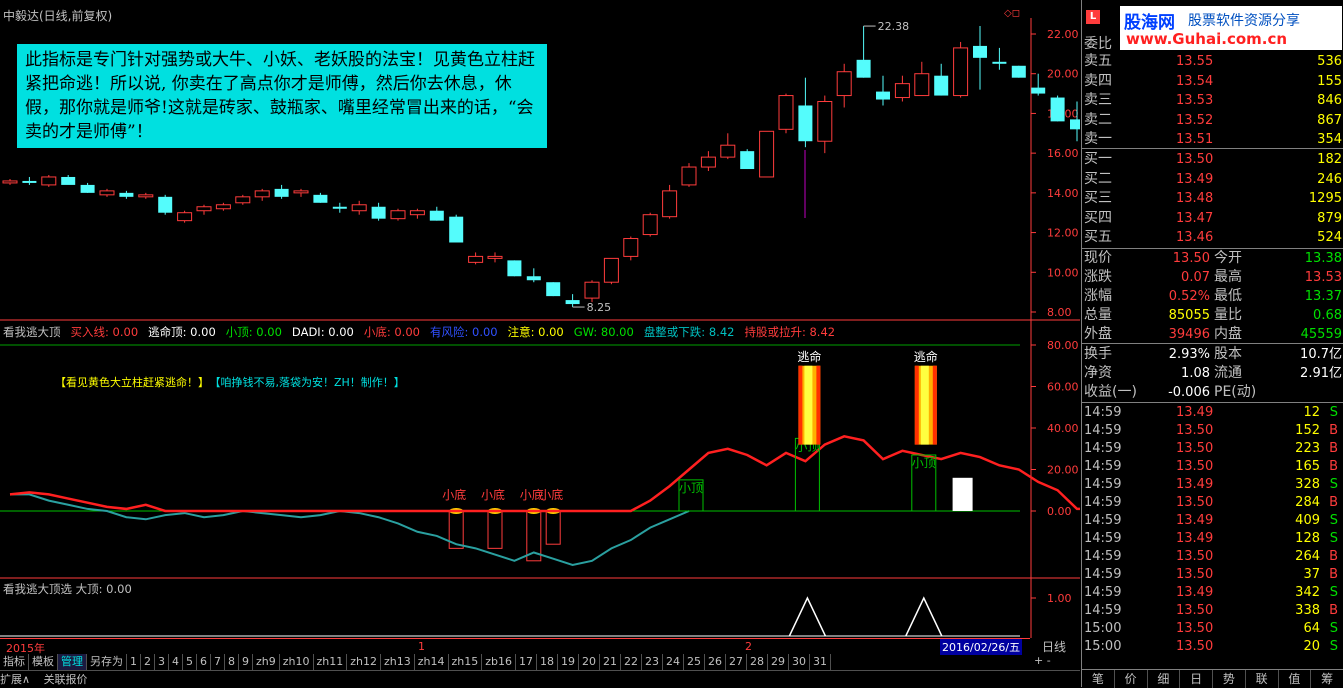 This screenshot has height=688, width=1343. What do you see at coordinates (162, 662) in the screenshot?
I see `bottom-tab: 3` at bounding box center [162, 662].